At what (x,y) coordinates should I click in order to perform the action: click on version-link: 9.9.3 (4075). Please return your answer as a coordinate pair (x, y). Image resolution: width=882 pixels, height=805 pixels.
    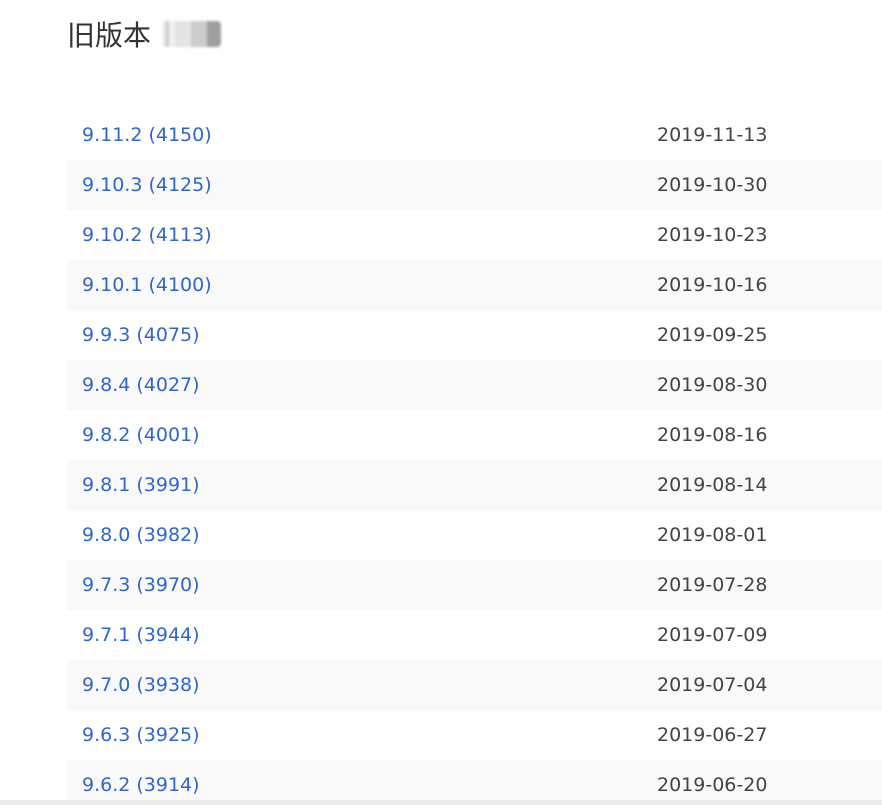
    Looking at the image, I should click on (141, 335).